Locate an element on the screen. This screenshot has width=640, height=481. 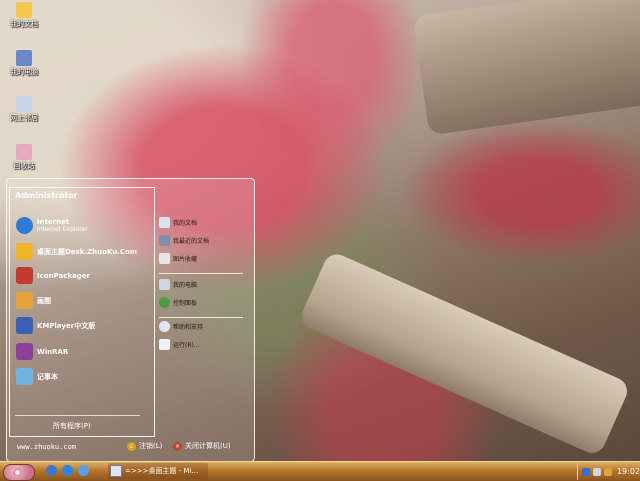
right-item-control-panel: 控制面板 is located at coordinates (178, 302).